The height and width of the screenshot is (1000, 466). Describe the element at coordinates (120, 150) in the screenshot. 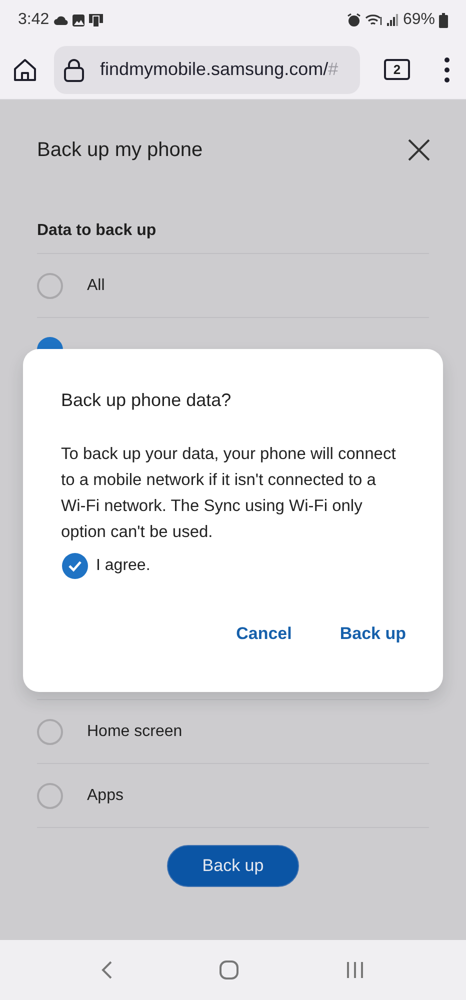

I see `sheet-title: Back up my phone` at that location.